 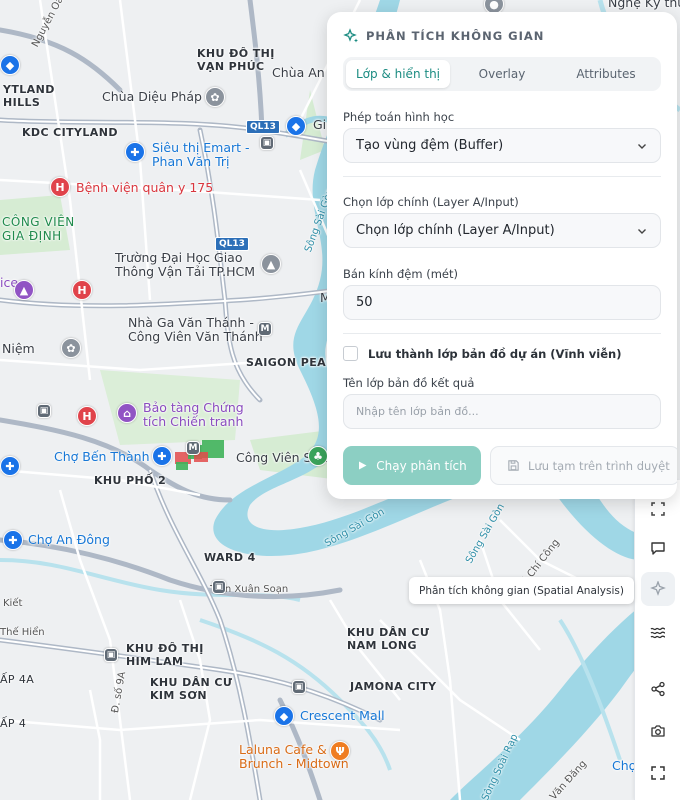 I want to click on shopping-cart-pin-icon: ✚, so click(x=135, y=152).